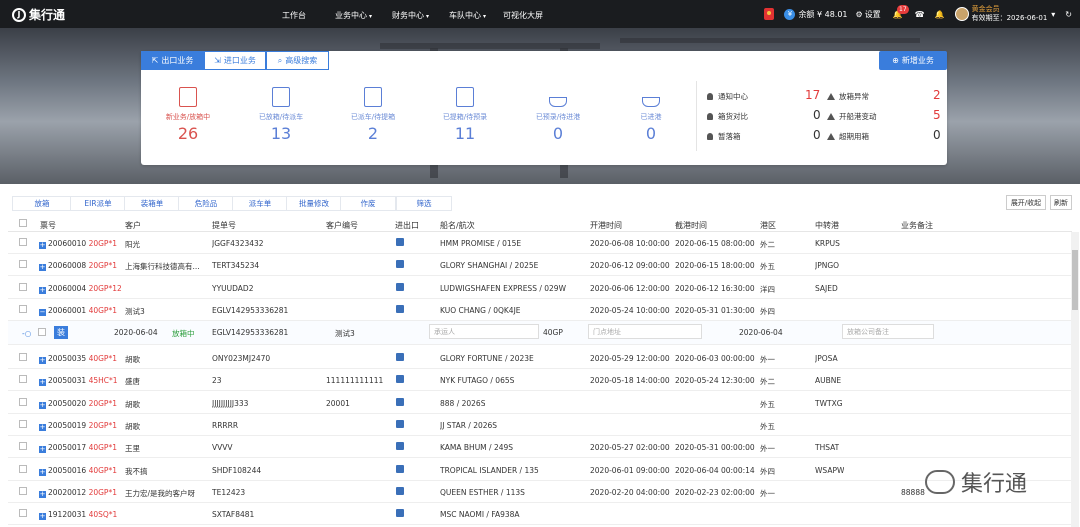 The width and height of the screenshot is (1080, 527). I want to click on cargo-compare-count: 0, so click(817, 115).